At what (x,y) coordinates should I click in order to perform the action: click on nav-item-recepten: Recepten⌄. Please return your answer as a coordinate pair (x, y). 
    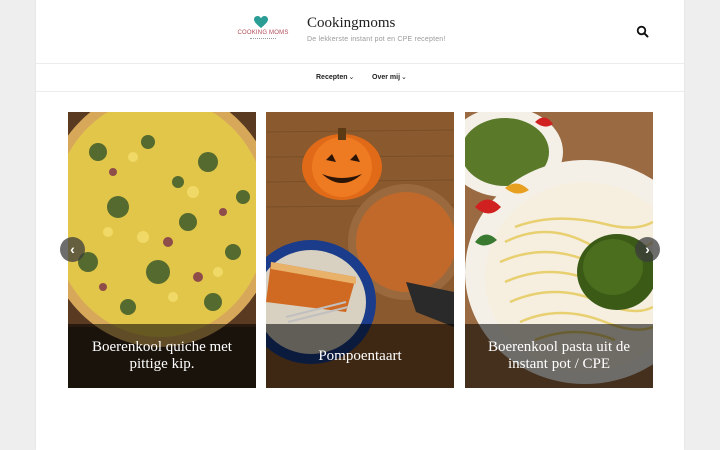
    Looking at the image, I should click on (335, 77).